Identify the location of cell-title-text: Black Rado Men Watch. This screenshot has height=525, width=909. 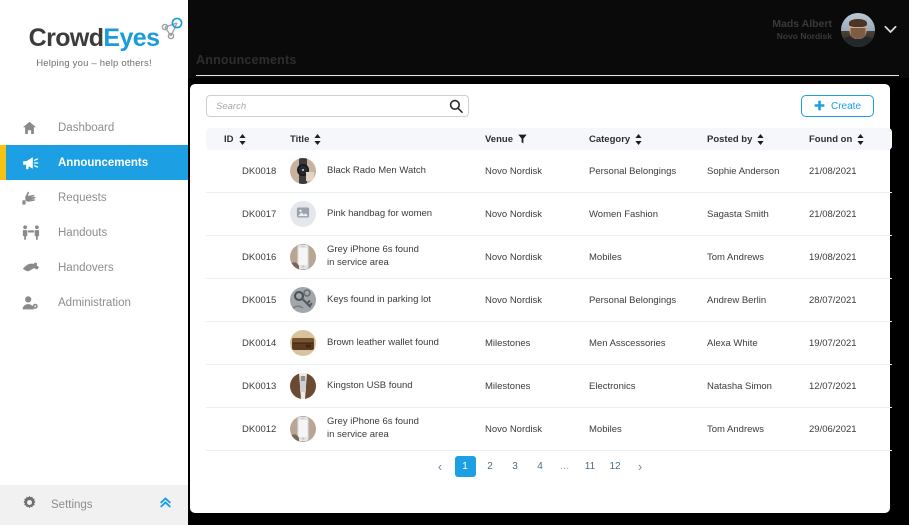
(376, 170).